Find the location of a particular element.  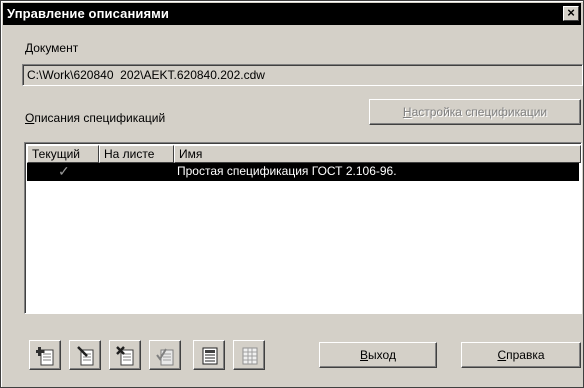

exit-button: Выход is located at coordinates (378, 355).